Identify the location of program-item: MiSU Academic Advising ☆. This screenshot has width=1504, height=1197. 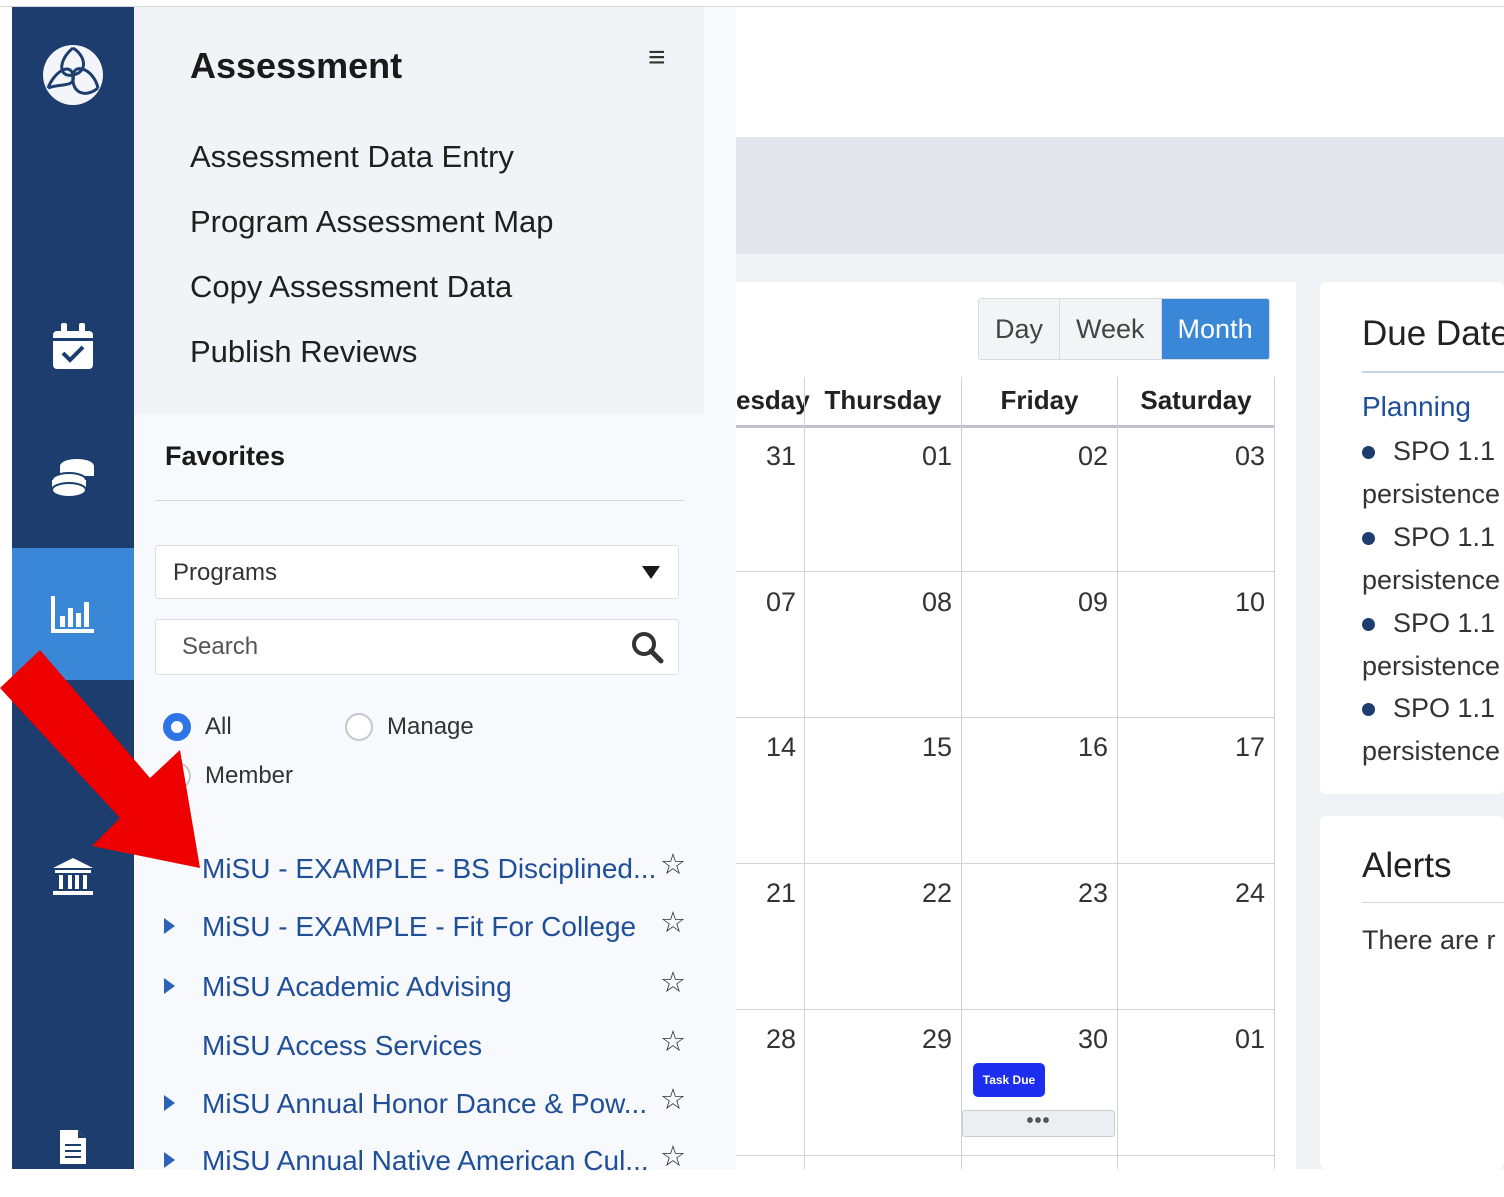
(419, 988).